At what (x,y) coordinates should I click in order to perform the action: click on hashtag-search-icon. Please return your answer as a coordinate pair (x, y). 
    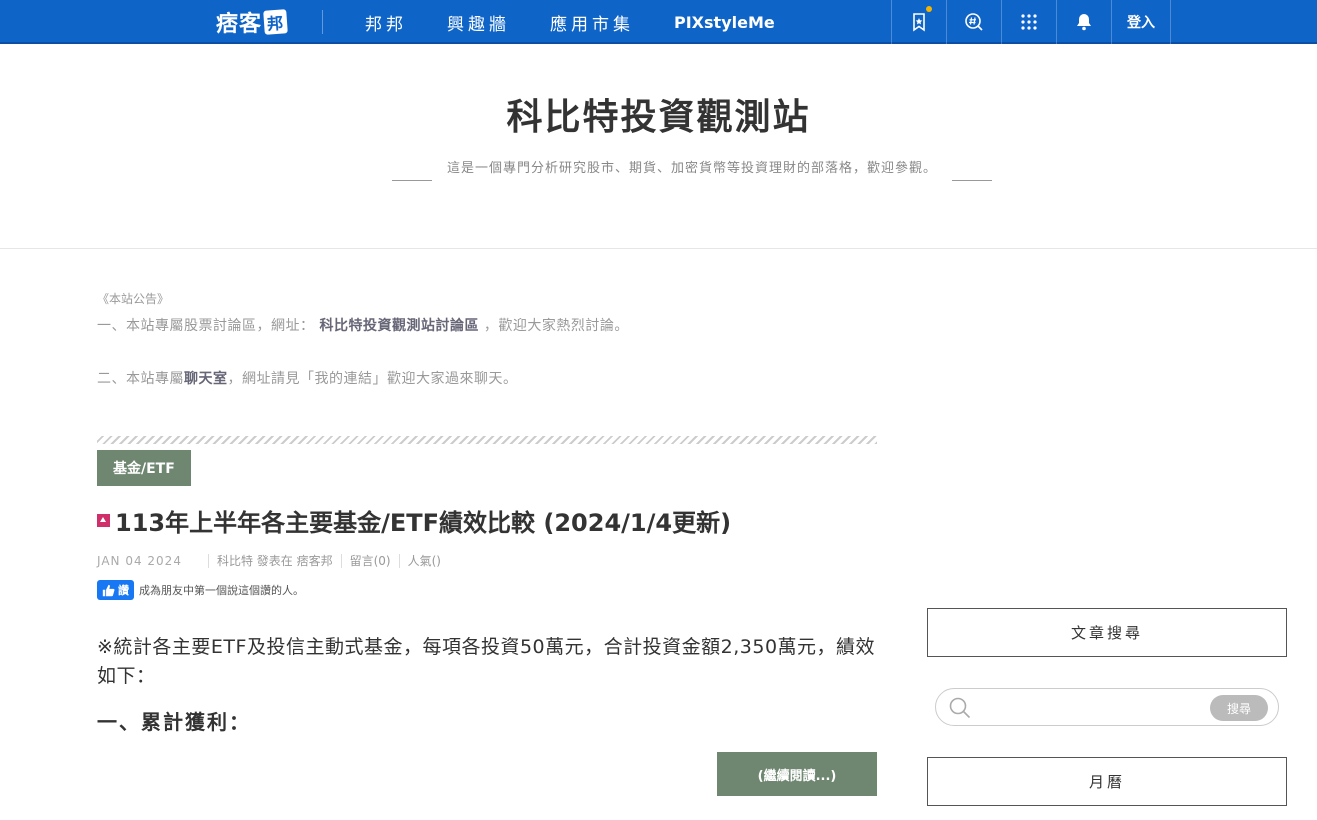
    Looking at the image, I should click on (974, 22).